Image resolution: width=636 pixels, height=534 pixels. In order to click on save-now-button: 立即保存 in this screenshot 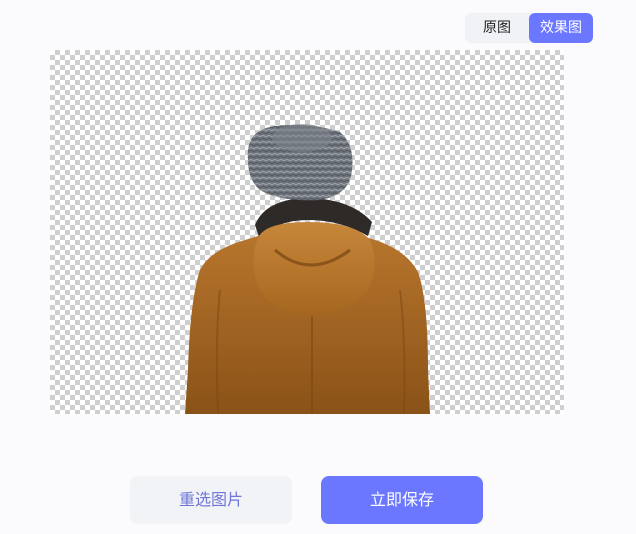, I will do `click(402, 500)`.